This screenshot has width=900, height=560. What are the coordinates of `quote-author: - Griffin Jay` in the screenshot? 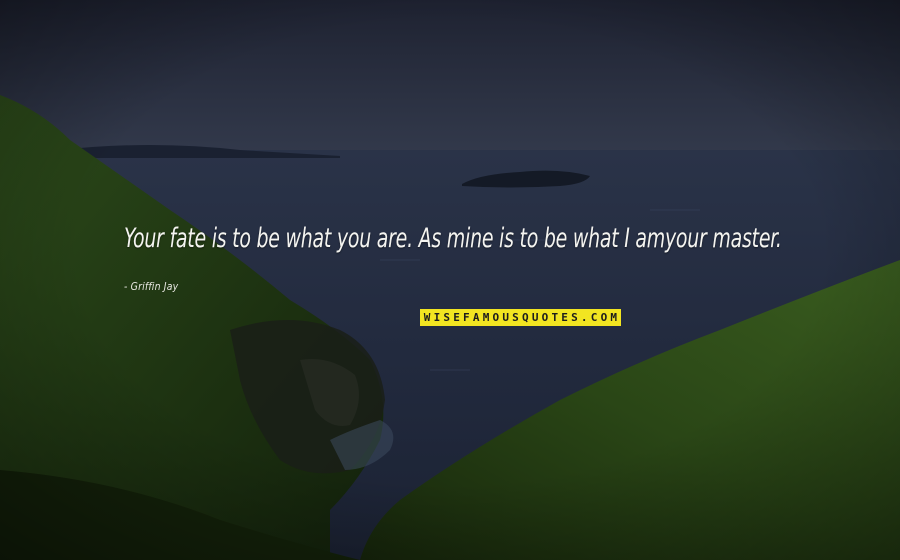 It's located at (151, 286).